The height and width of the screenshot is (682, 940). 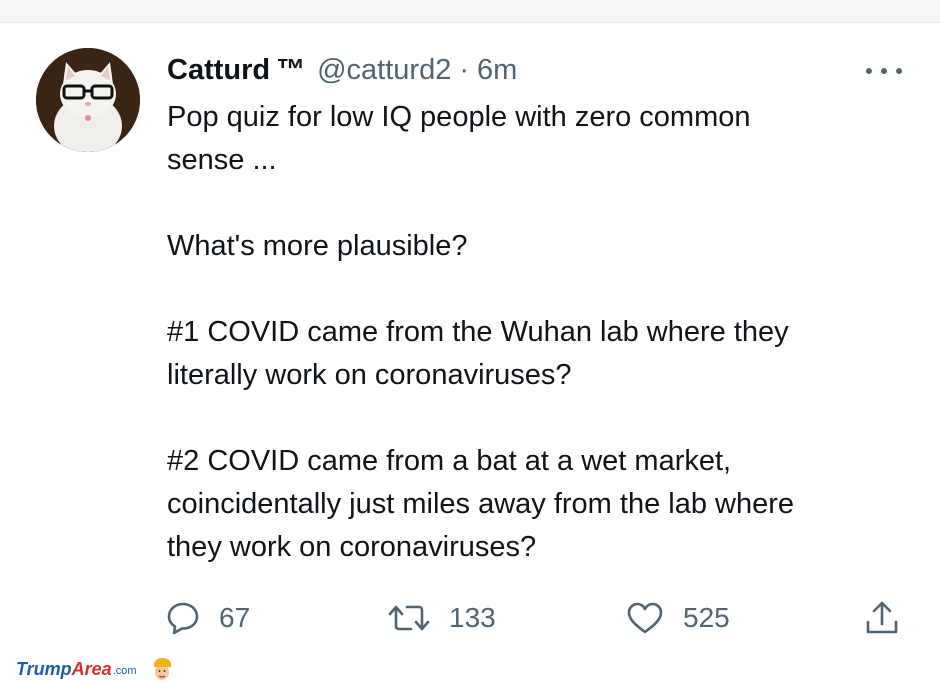 What do you see at coordinates (317, 246) in the screenshot?
I see `tweet-line: What's more plausible?` at bounding box center [317, 246].